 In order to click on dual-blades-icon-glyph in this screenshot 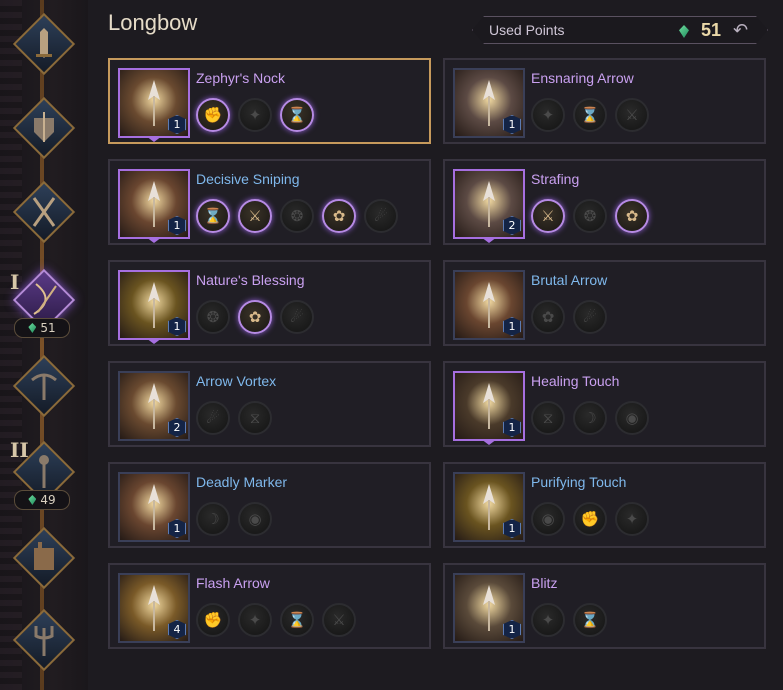, I will do `click(44, 212)`.